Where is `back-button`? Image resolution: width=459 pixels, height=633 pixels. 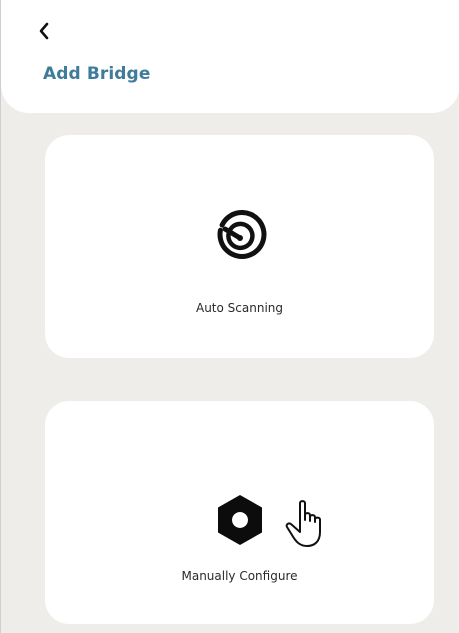
back-button is located at coordinates (46, 31).